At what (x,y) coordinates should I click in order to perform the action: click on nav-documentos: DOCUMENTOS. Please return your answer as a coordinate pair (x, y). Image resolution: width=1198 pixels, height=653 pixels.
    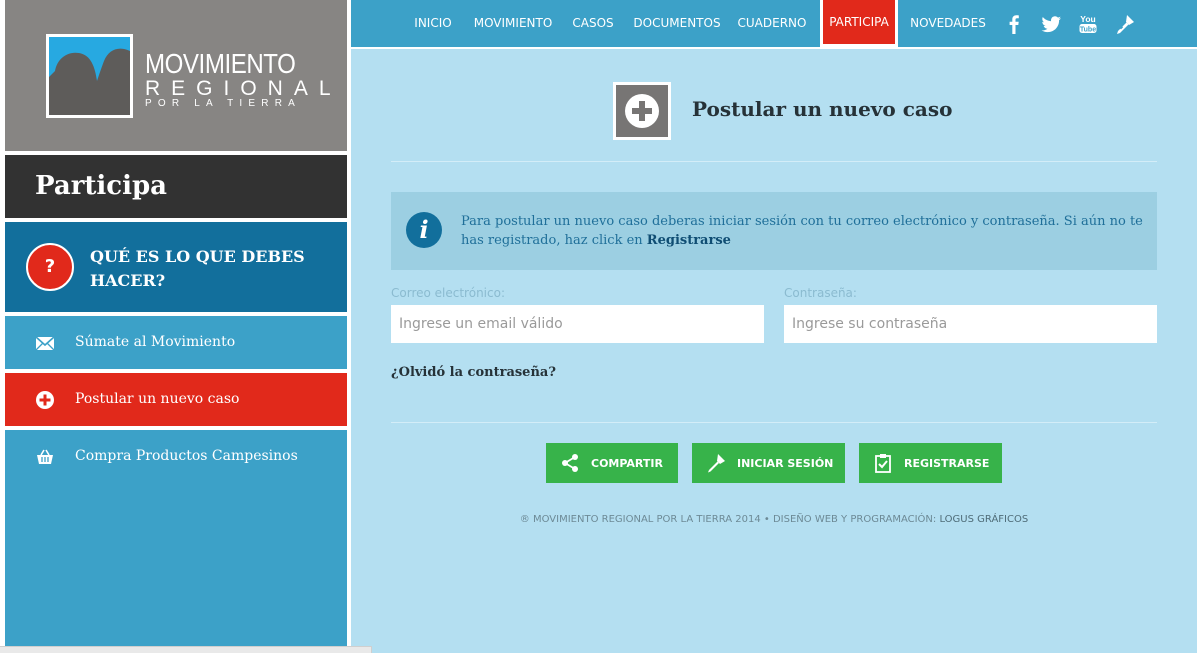
    Looking at the image, I should click on (677, 23).